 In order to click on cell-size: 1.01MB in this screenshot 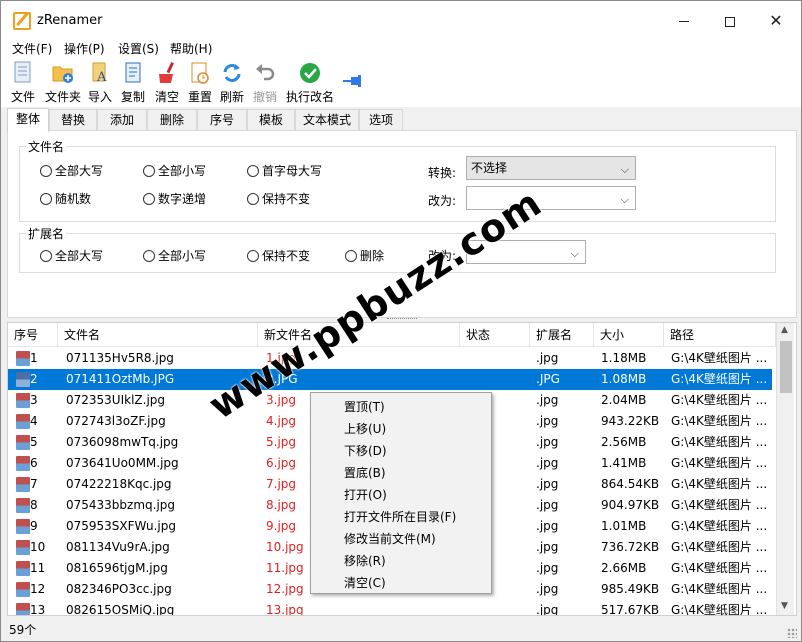, I will do `click(624, 526)`.